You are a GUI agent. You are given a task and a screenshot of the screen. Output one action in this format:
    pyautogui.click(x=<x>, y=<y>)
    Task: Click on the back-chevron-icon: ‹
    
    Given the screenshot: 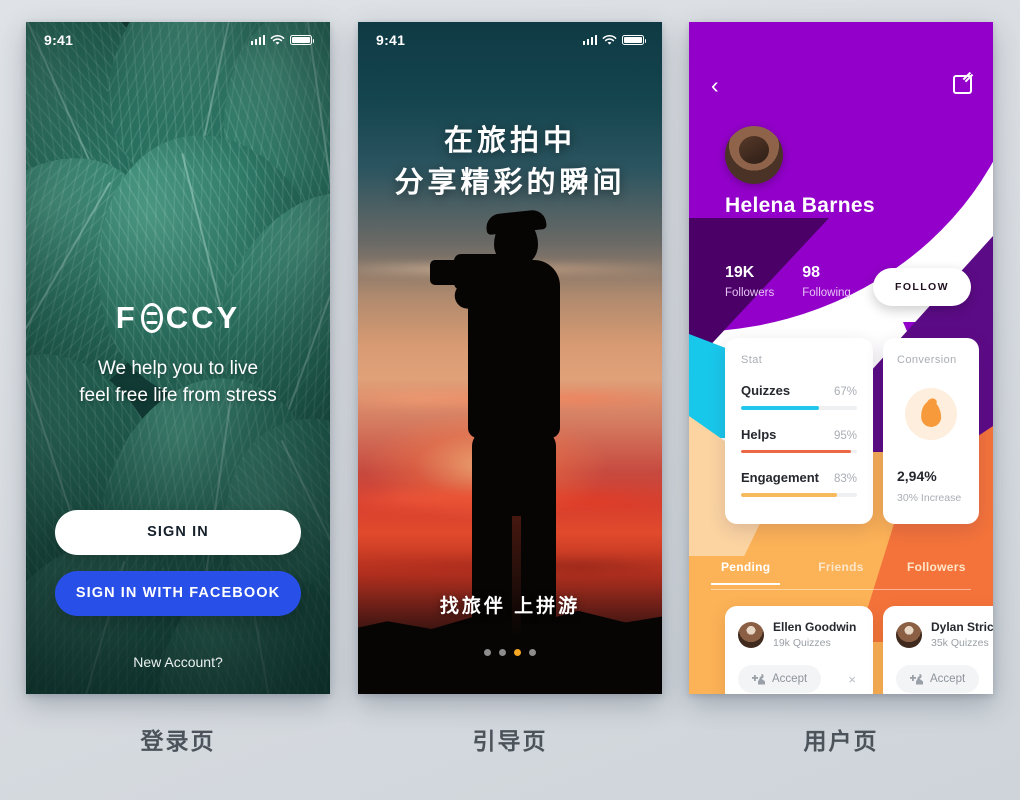 What is the action you would take?
    pyautogui.click(x=715, y=85)
    